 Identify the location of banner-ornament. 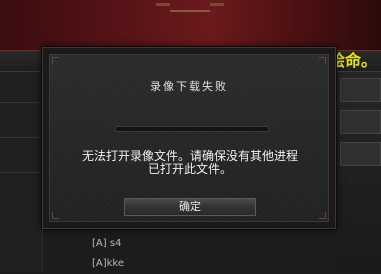
(190, 6).